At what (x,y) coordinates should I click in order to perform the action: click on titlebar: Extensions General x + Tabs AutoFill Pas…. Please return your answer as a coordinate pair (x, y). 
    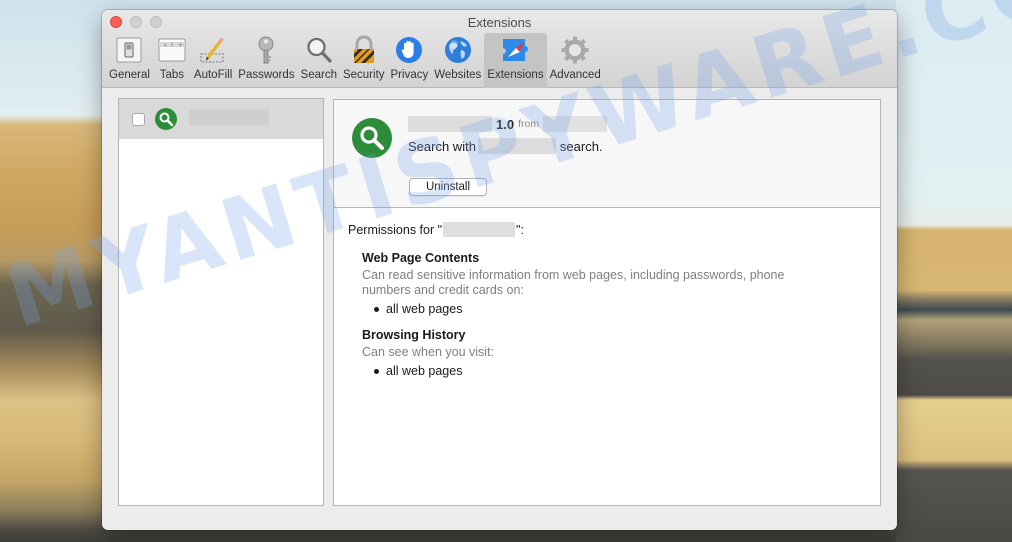
    Looking at the image, I should click on (499, 49).